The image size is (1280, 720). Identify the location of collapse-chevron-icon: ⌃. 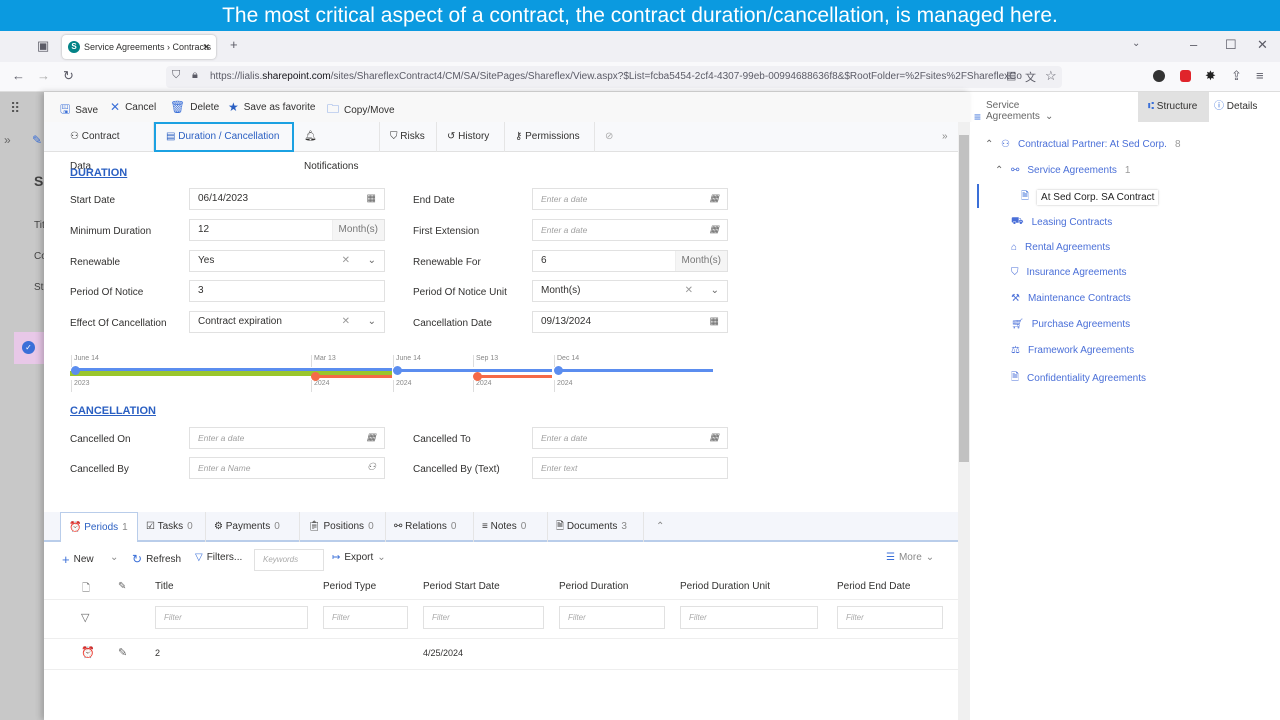
(989, 144).